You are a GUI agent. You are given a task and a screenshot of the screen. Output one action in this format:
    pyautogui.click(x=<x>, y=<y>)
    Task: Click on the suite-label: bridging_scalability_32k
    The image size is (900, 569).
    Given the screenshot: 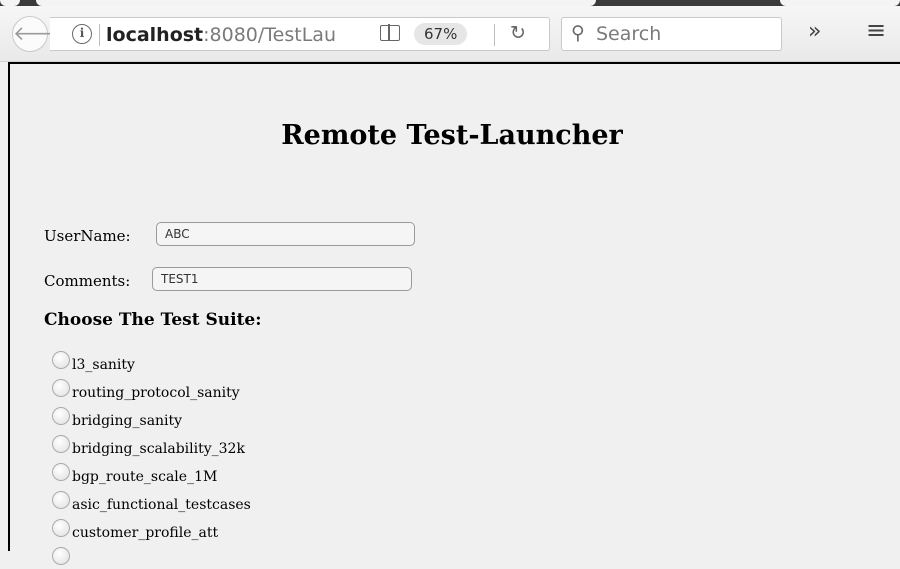 What is the action you would take?
    pyautogui.click(x=158, y=449)
    